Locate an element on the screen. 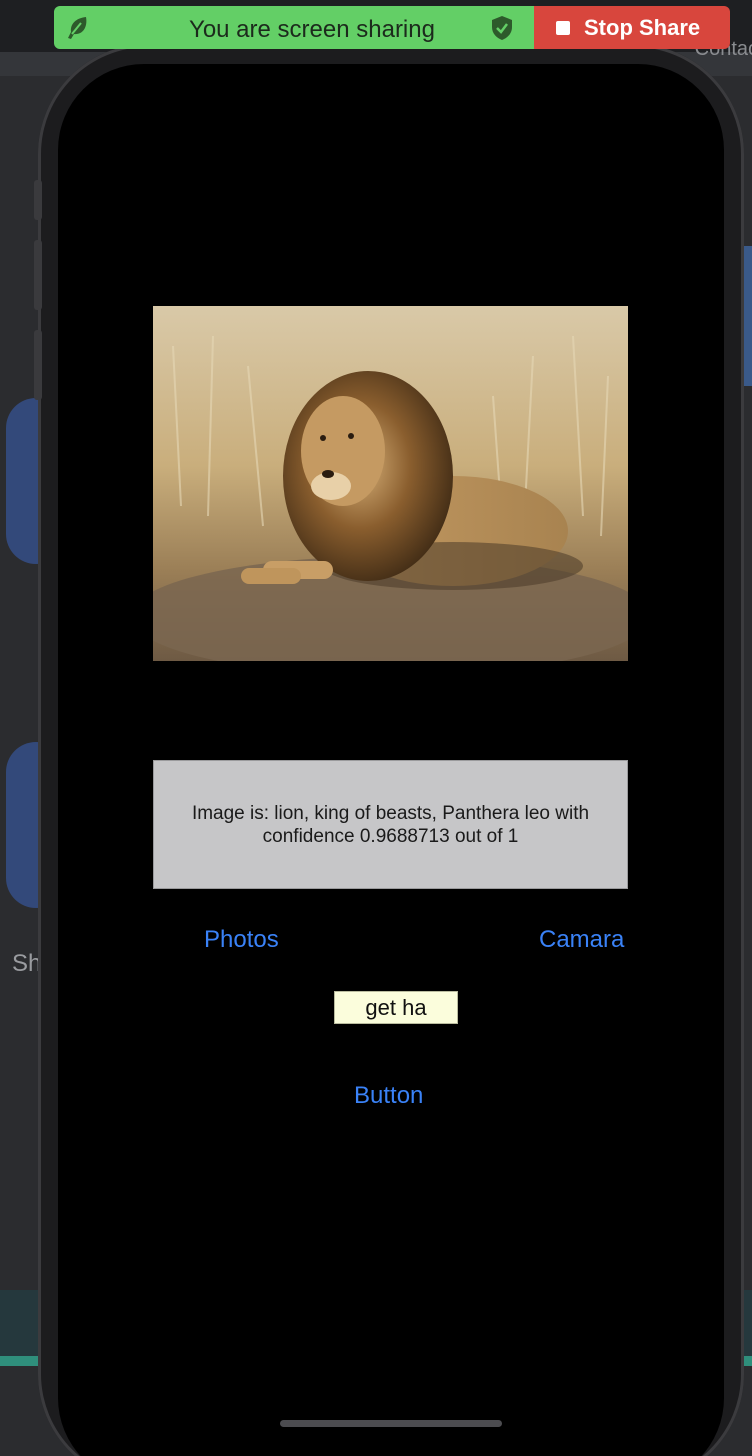 The height and width of the screenshot is (1456, 752). sharing-status-bar: You are screen sharing is located at coordinates (294, 27).